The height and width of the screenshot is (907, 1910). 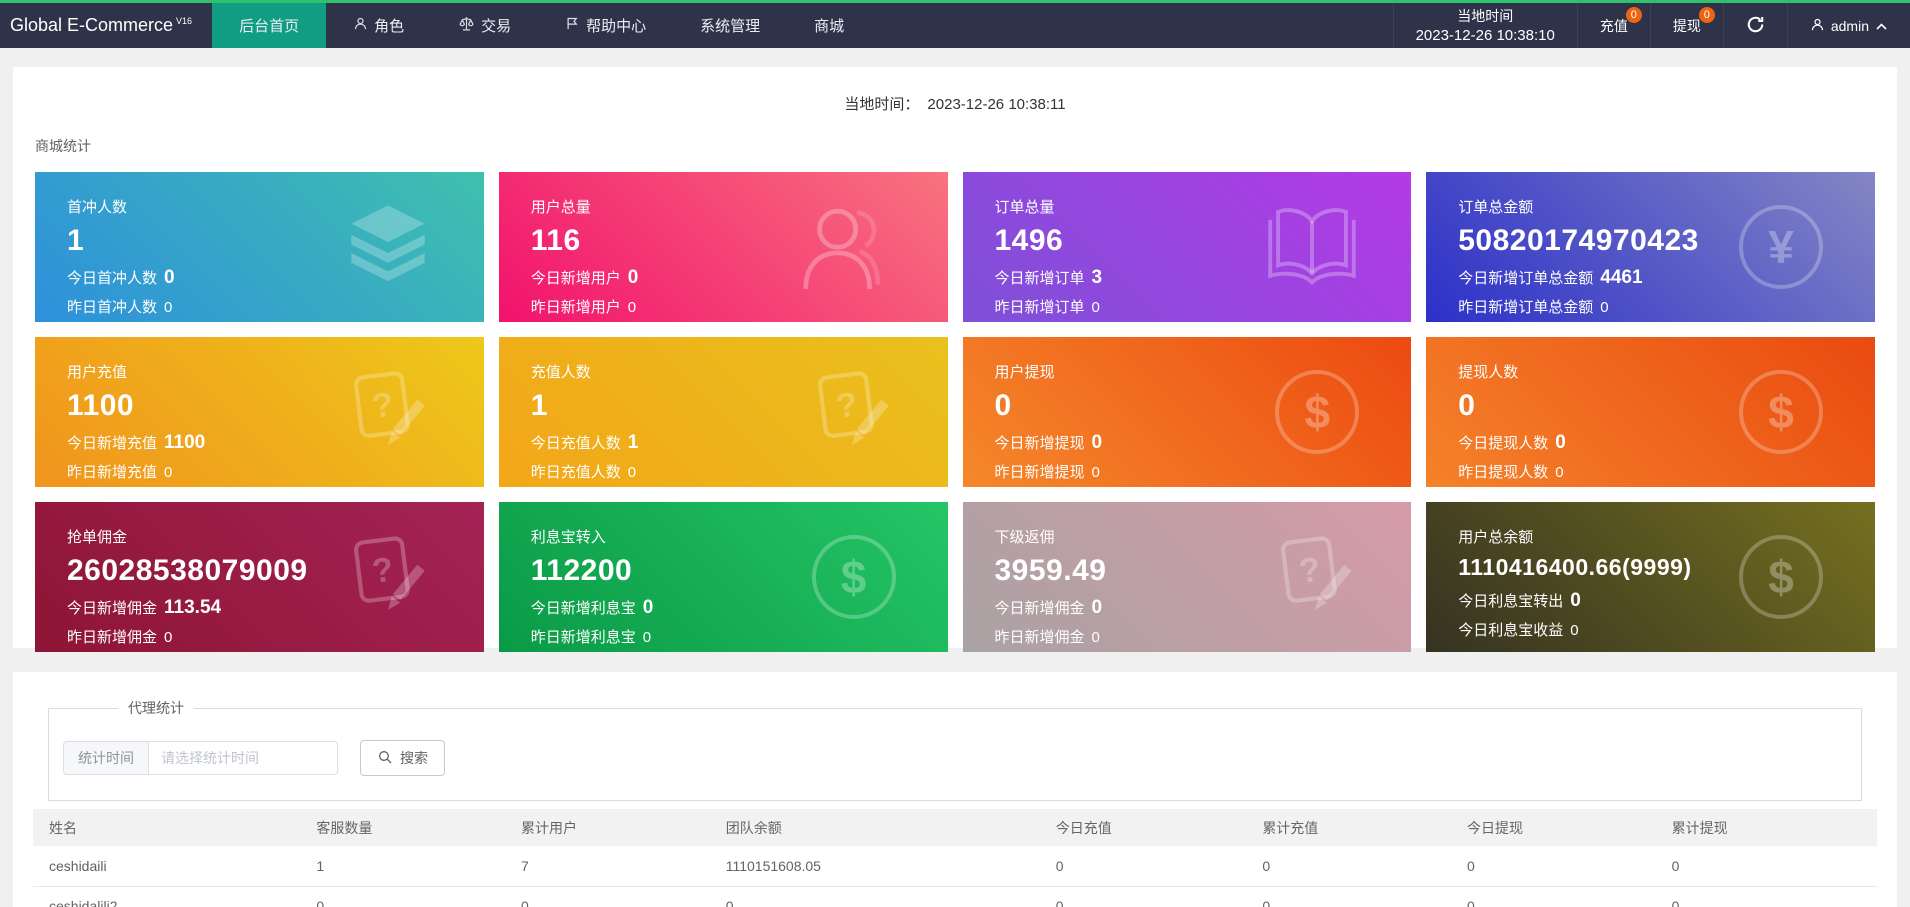 I want to click on refresh-button, so click(x=1754, y=25).